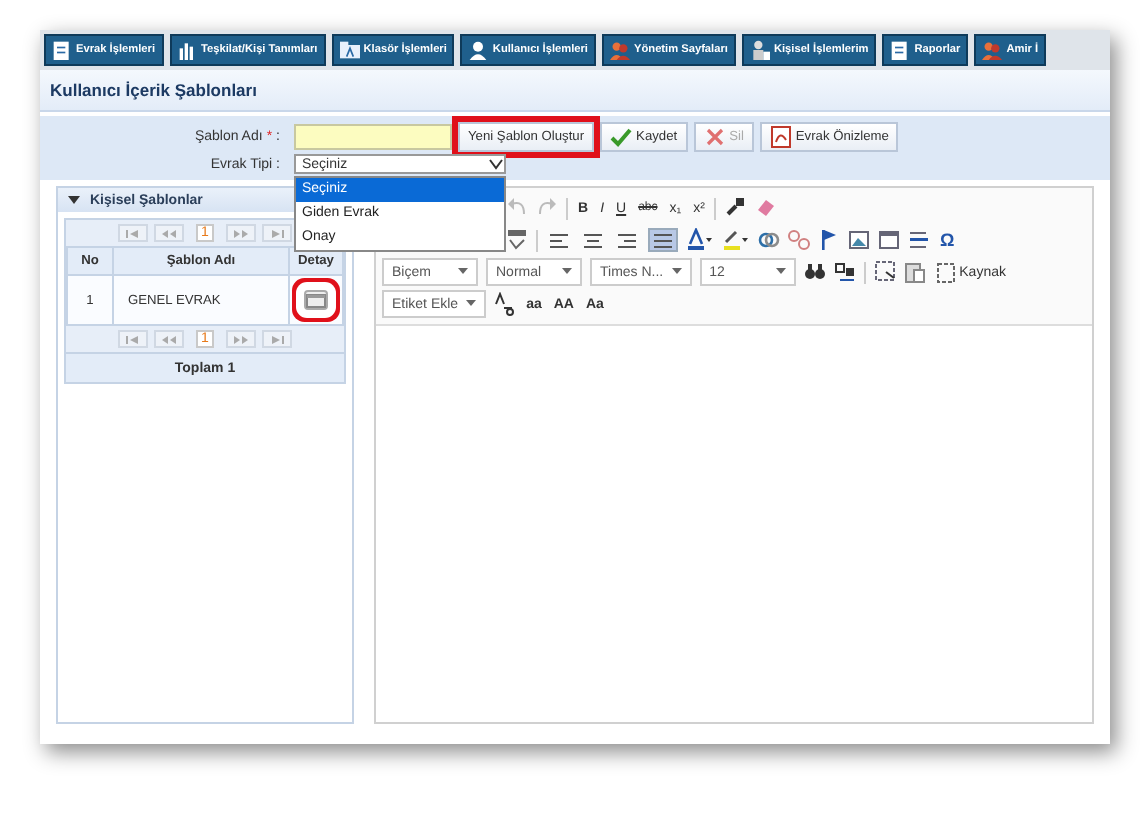  Describe the element at coordinates (621, 137) in the screenshot. I see `check-icon` at that location.